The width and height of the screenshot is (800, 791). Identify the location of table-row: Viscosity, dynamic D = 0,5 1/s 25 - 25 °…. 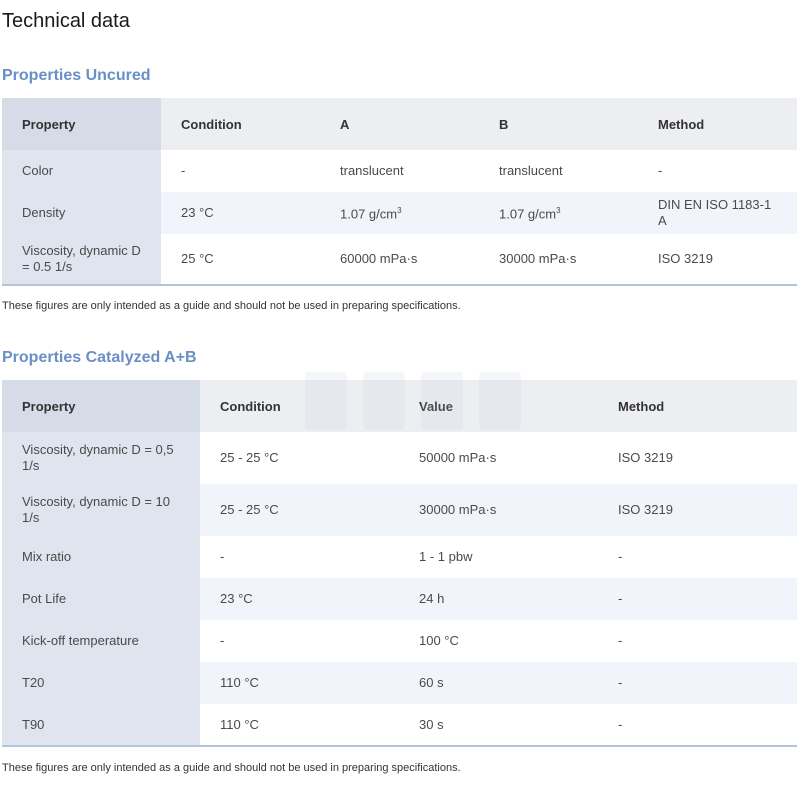
(399, 458).